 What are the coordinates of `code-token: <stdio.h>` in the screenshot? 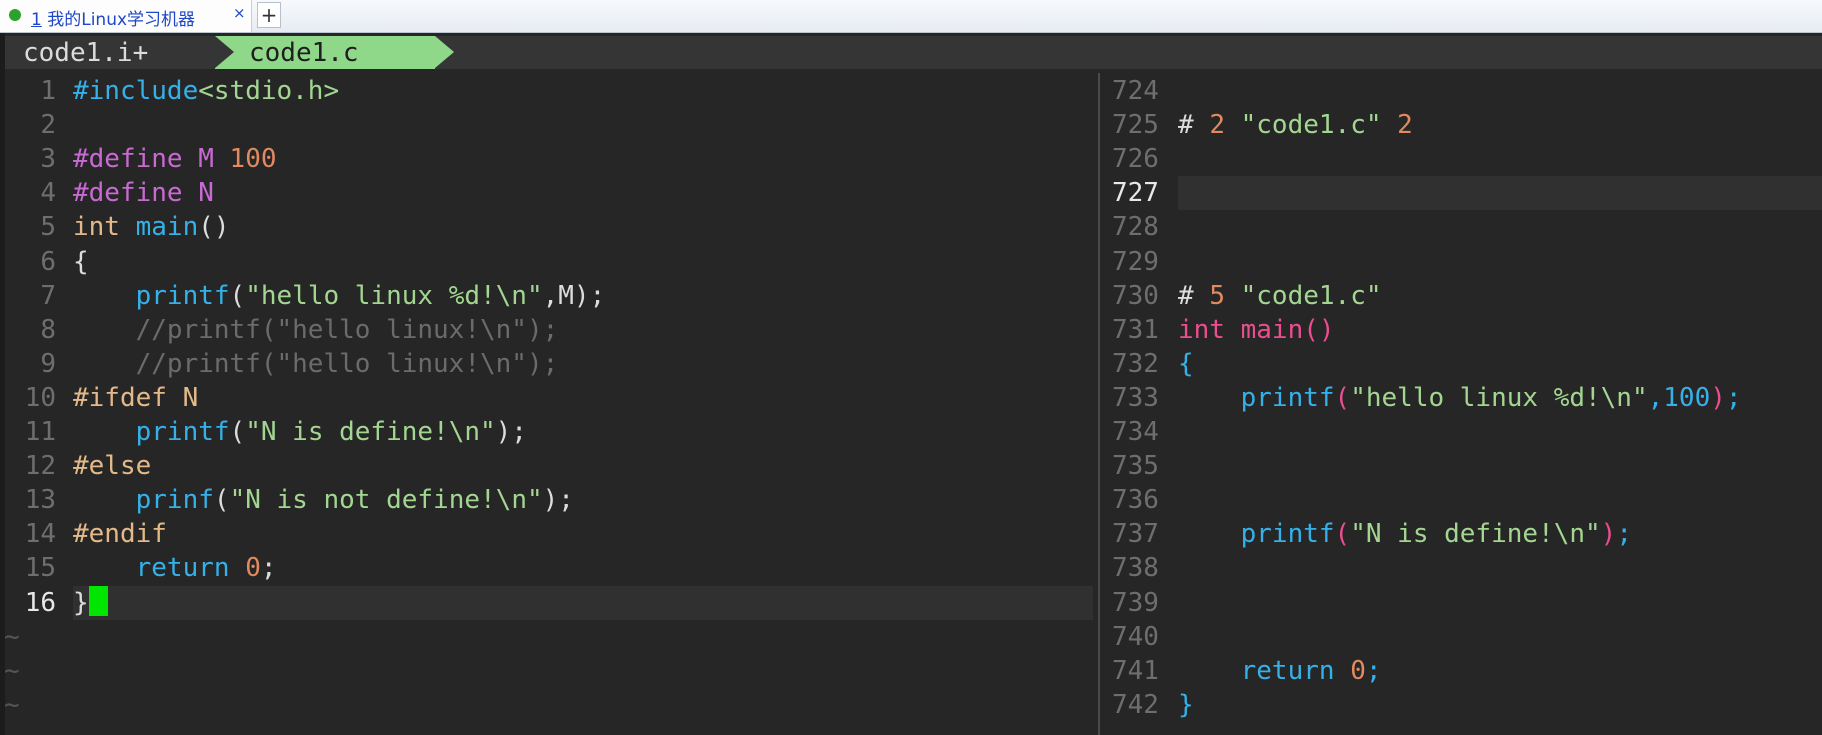 It's located at (269, 91).